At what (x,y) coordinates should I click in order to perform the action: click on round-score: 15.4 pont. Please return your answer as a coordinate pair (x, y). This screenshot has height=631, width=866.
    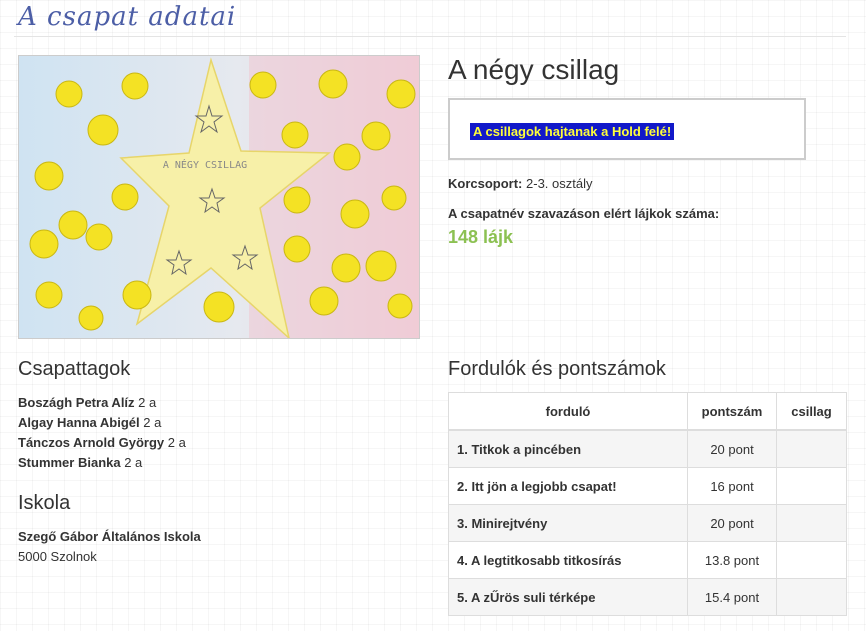
    Looking at the image, I should click on (732, 597).